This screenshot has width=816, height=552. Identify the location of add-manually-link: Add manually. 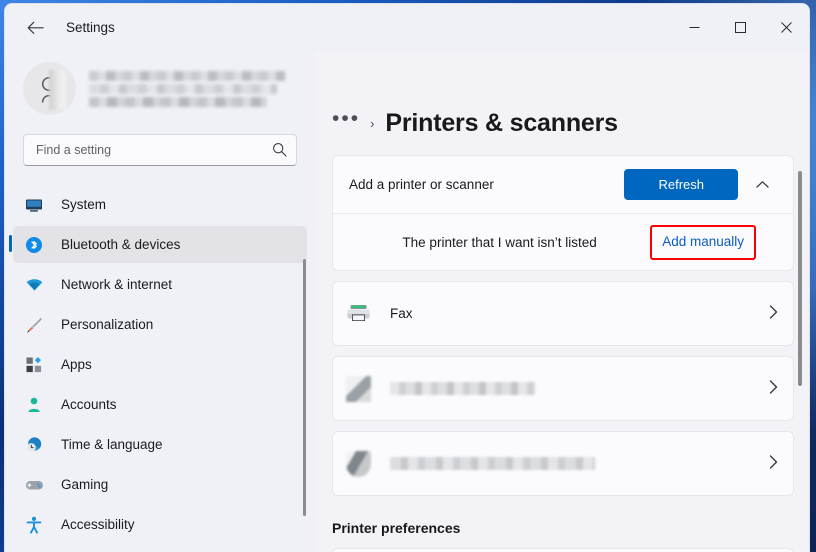
(703, 241).